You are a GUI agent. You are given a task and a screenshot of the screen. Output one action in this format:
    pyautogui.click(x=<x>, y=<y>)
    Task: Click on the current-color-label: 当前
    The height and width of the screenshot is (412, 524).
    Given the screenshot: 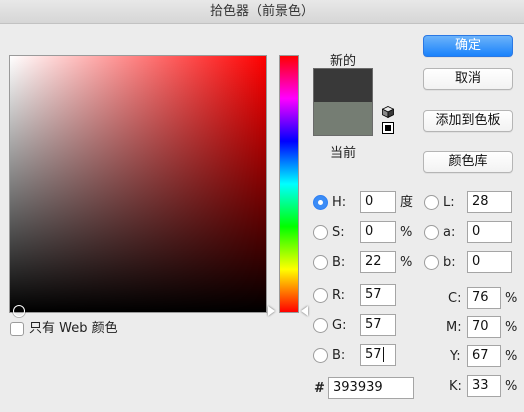 What is the action you would take?
    pyautogui.click(x=342, y=153)
    